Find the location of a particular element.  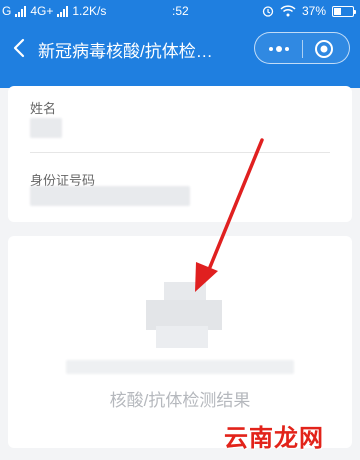

status-bar: G 4G+ 1.2K/s :52 37% is located at coordinates (180, 12).